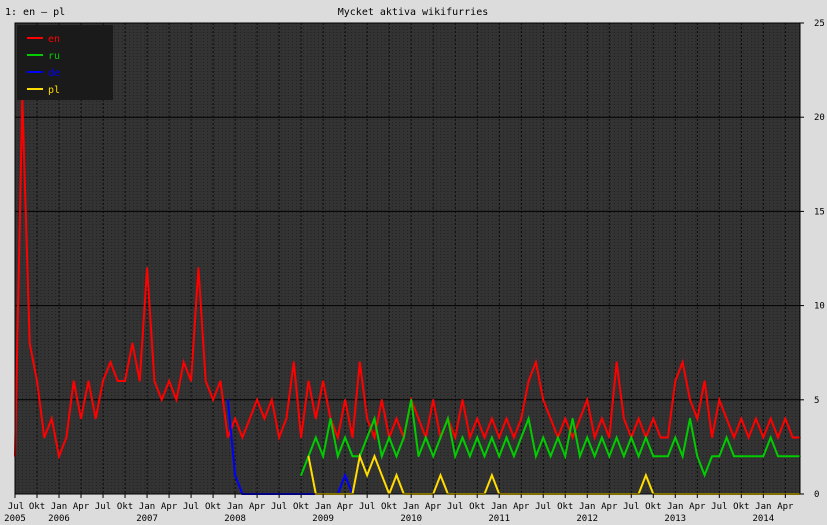  Describe the element at coordinates (59, 519) in the screenshot. I see `x-year-label: 2006` at that location.